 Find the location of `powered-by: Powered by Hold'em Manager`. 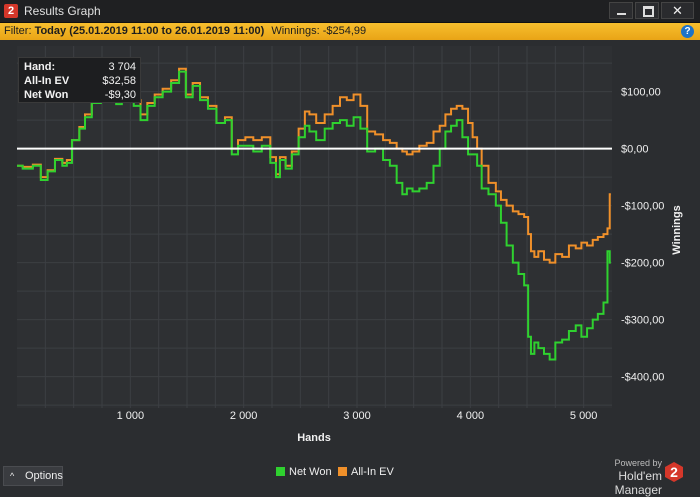

powered-by: Powered by Hold'em Manager is located at coordinates (619, 477).